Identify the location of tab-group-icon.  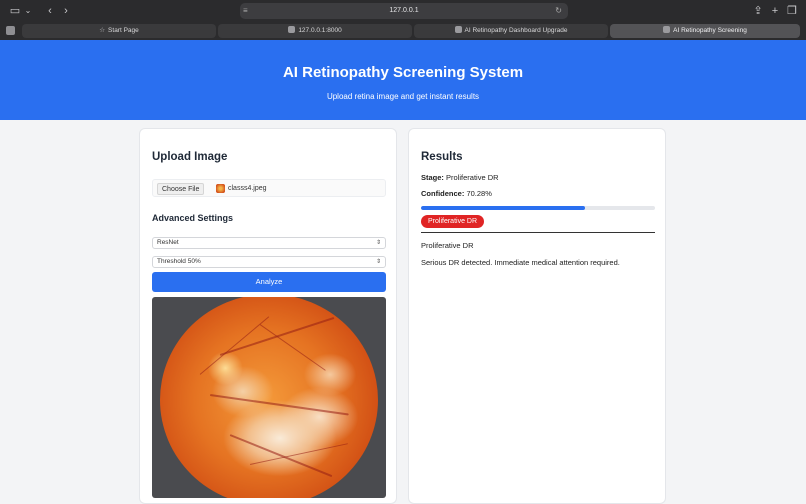
(10, 30).